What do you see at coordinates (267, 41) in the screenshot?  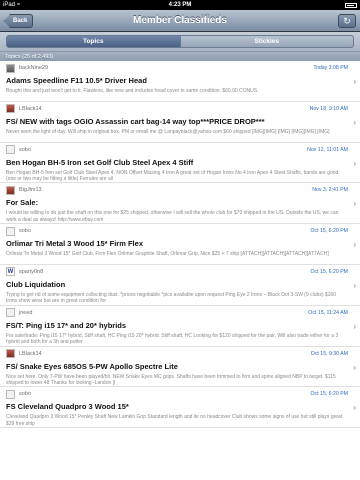 I see `tab-stickies: Stickies` at bounding box center [267, 41].